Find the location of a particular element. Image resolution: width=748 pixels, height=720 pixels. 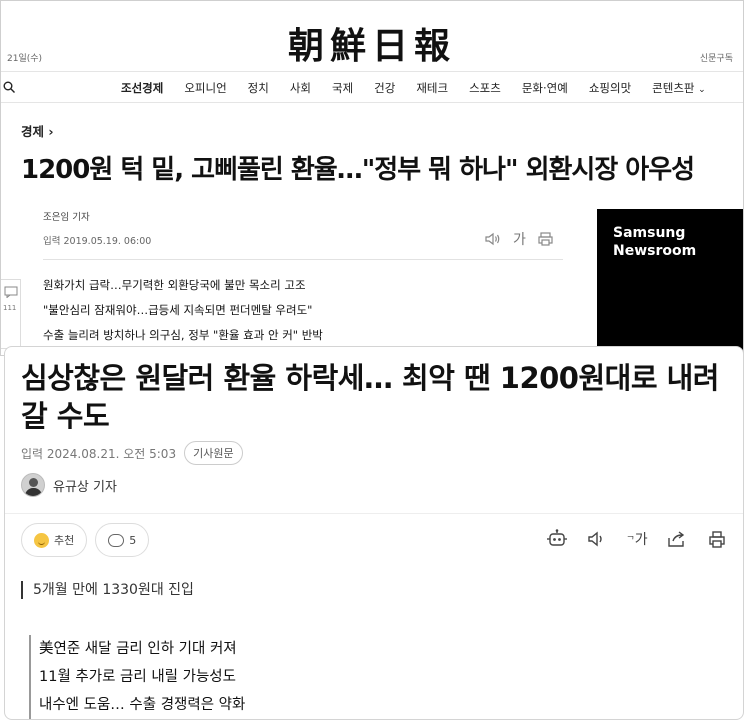

article-meta: 입력 2024.08.21. 오전 5:03 기사원문 is located at coordinates (132, 453).